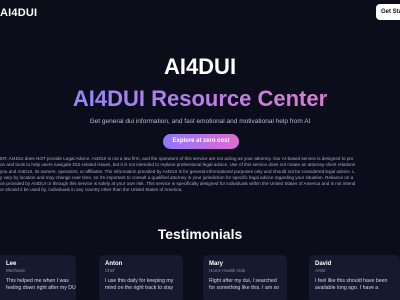 The width and height of the screenshot is (400, 300). What do you see at coordinates (114, 264) in the screenshot?
I see `testimonial-name: Anton` at bounding box center [114, 264].